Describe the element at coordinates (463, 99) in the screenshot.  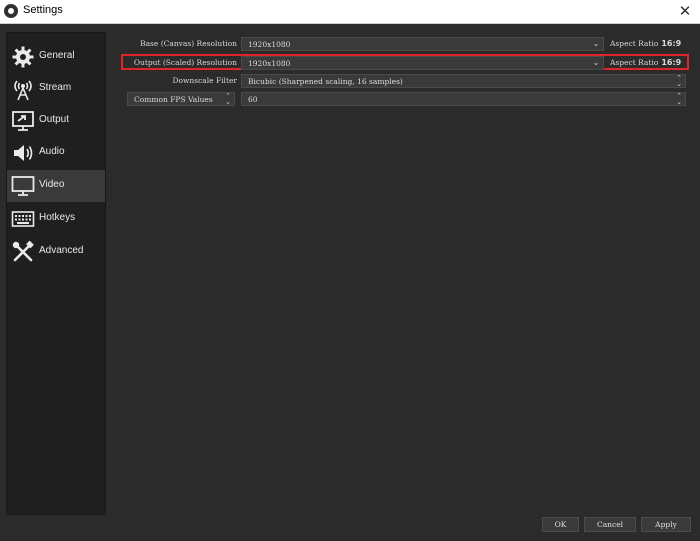
I see `fps-value-combo: 60 ⌃ ⌄` at that location.